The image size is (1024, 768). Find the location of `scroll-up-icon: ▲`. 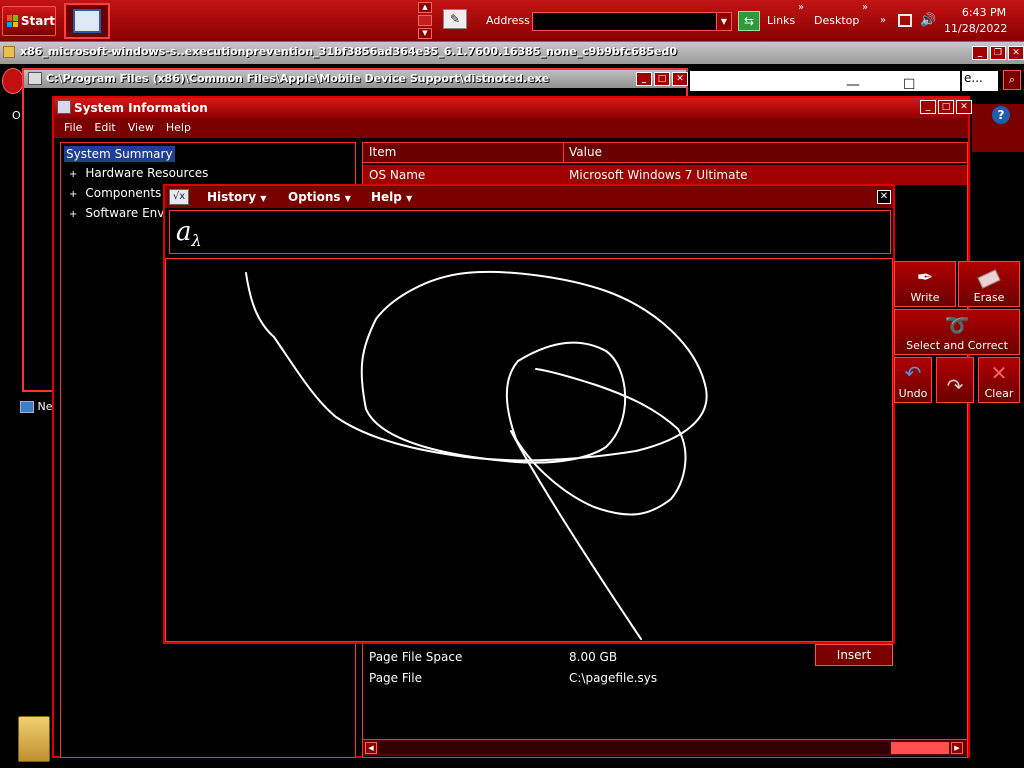

scroll-up-icon: ▲ is located at coordinates (425, 7).